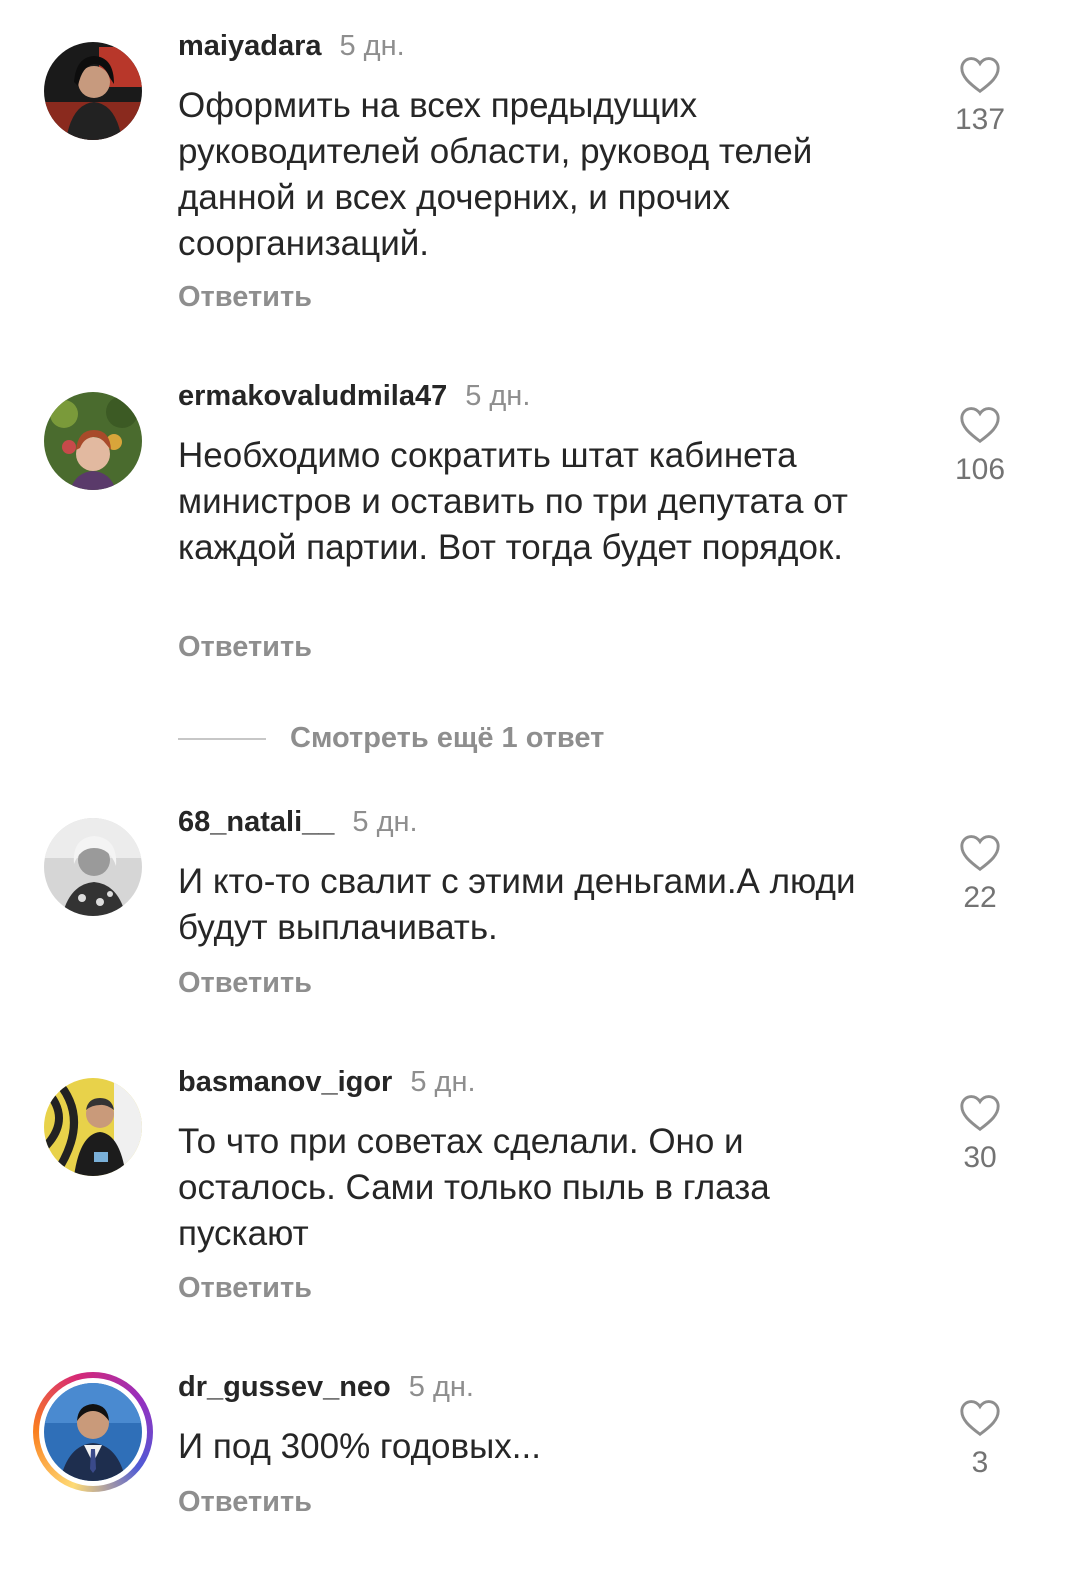  Describe the element at coordinates (312, 396) in the screenshot. I see `username: ermakovaludmila47` at that location.